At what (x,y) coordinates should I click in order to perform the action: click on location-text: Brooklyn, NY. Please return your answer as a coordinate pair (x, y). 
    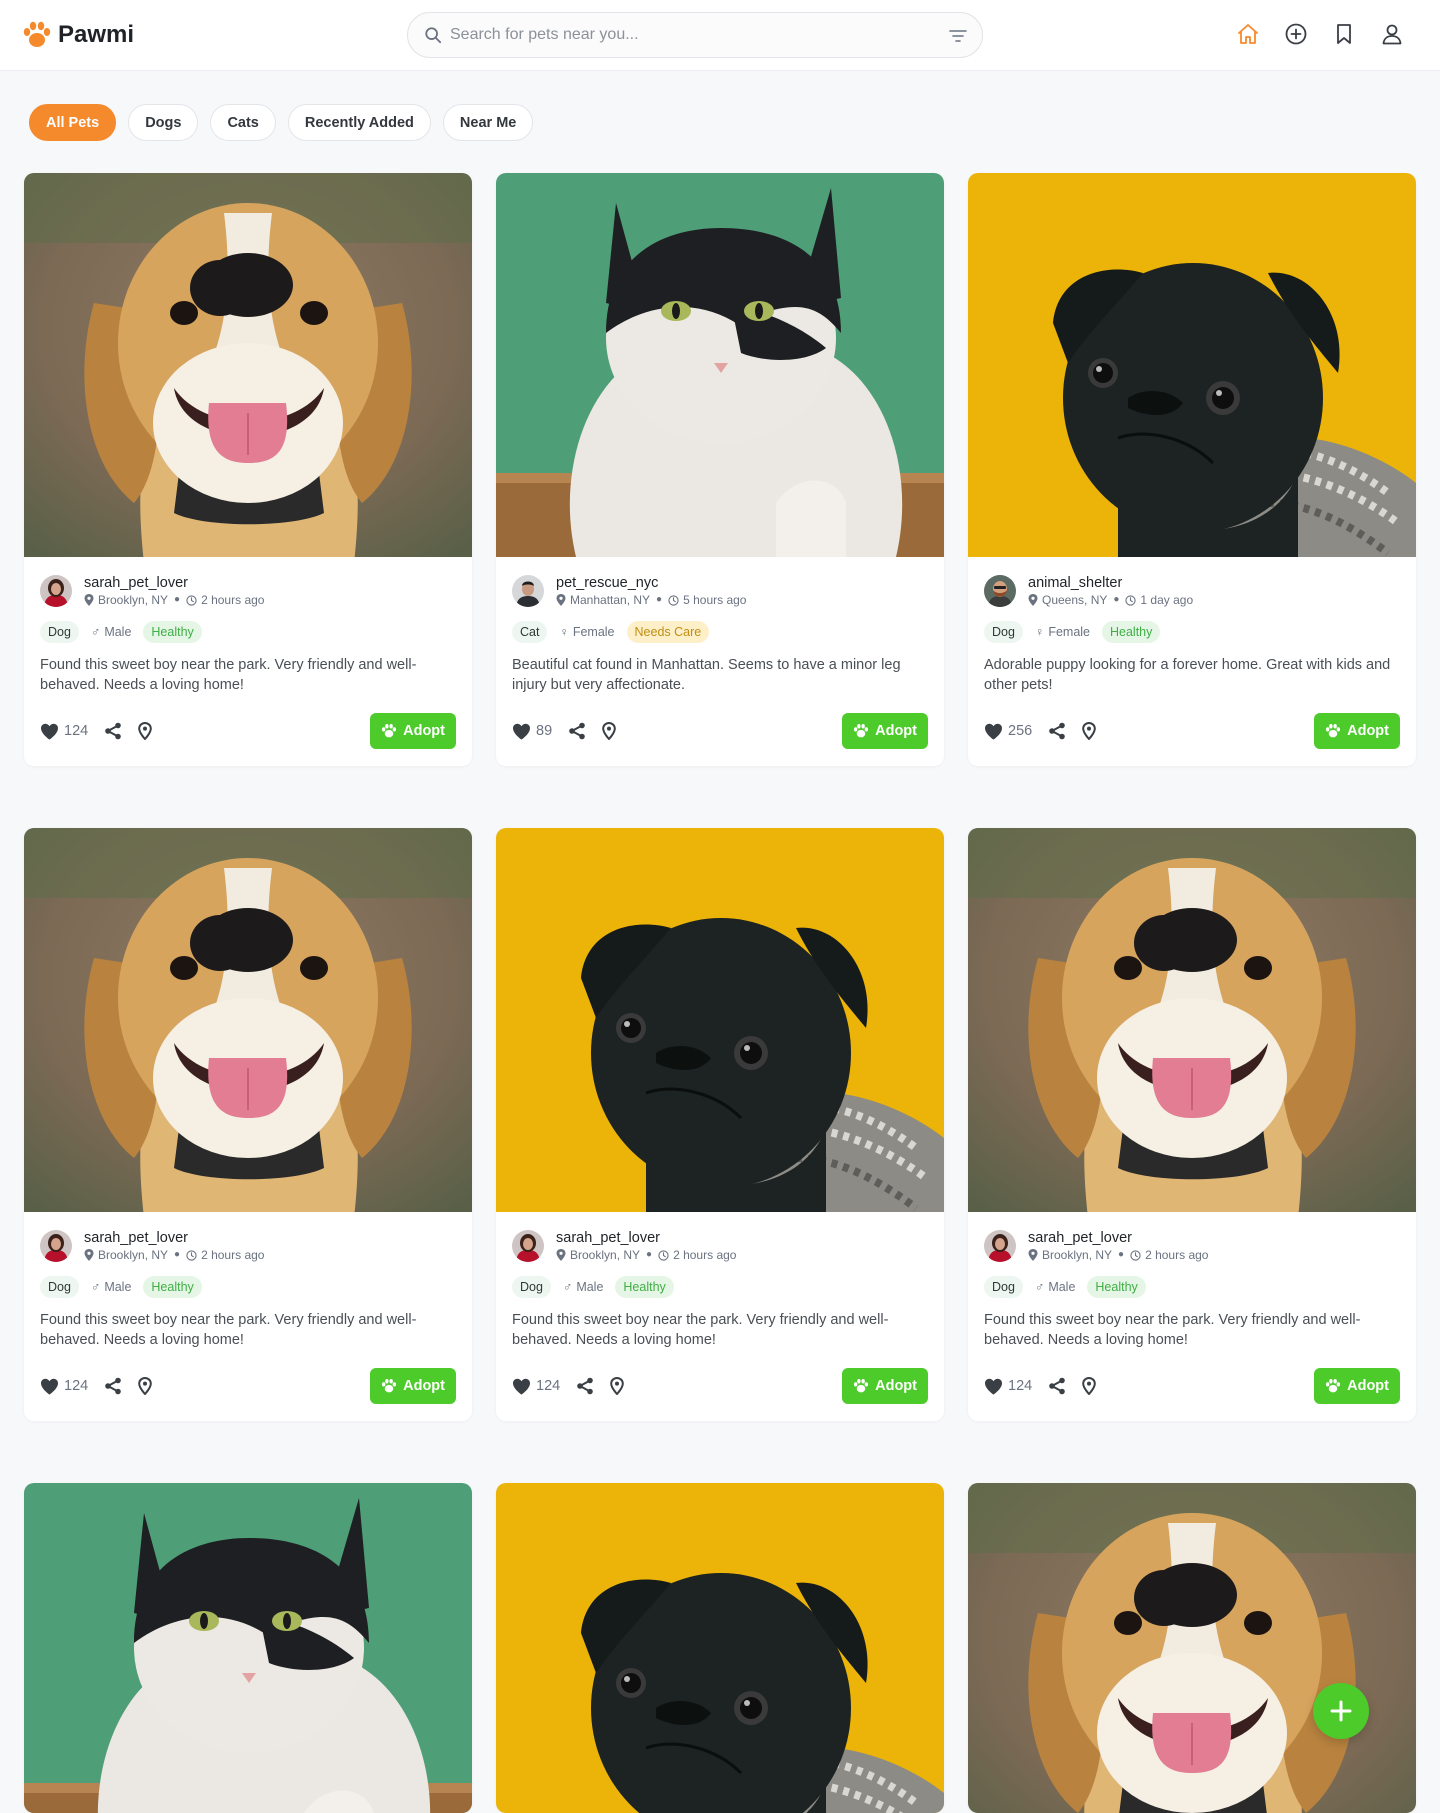
    Looking at the image, I should click on (1077, 1255).